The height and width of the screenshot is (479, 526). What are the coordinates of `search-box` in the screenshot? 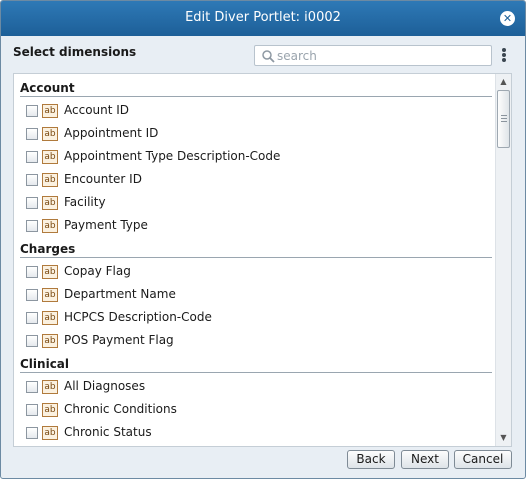 It's located at (373, 55).